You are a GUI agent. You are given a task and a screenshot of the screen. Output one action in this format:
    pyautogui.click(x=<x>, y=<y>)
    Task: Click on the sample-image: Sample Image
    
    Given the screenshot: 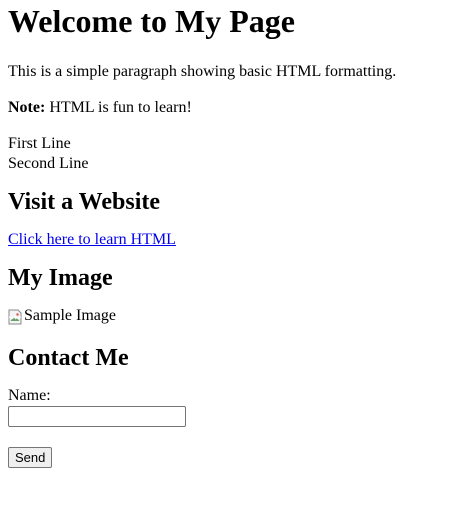 What is the action you would take?
    pyautogui.click(x=62, y=316)
    